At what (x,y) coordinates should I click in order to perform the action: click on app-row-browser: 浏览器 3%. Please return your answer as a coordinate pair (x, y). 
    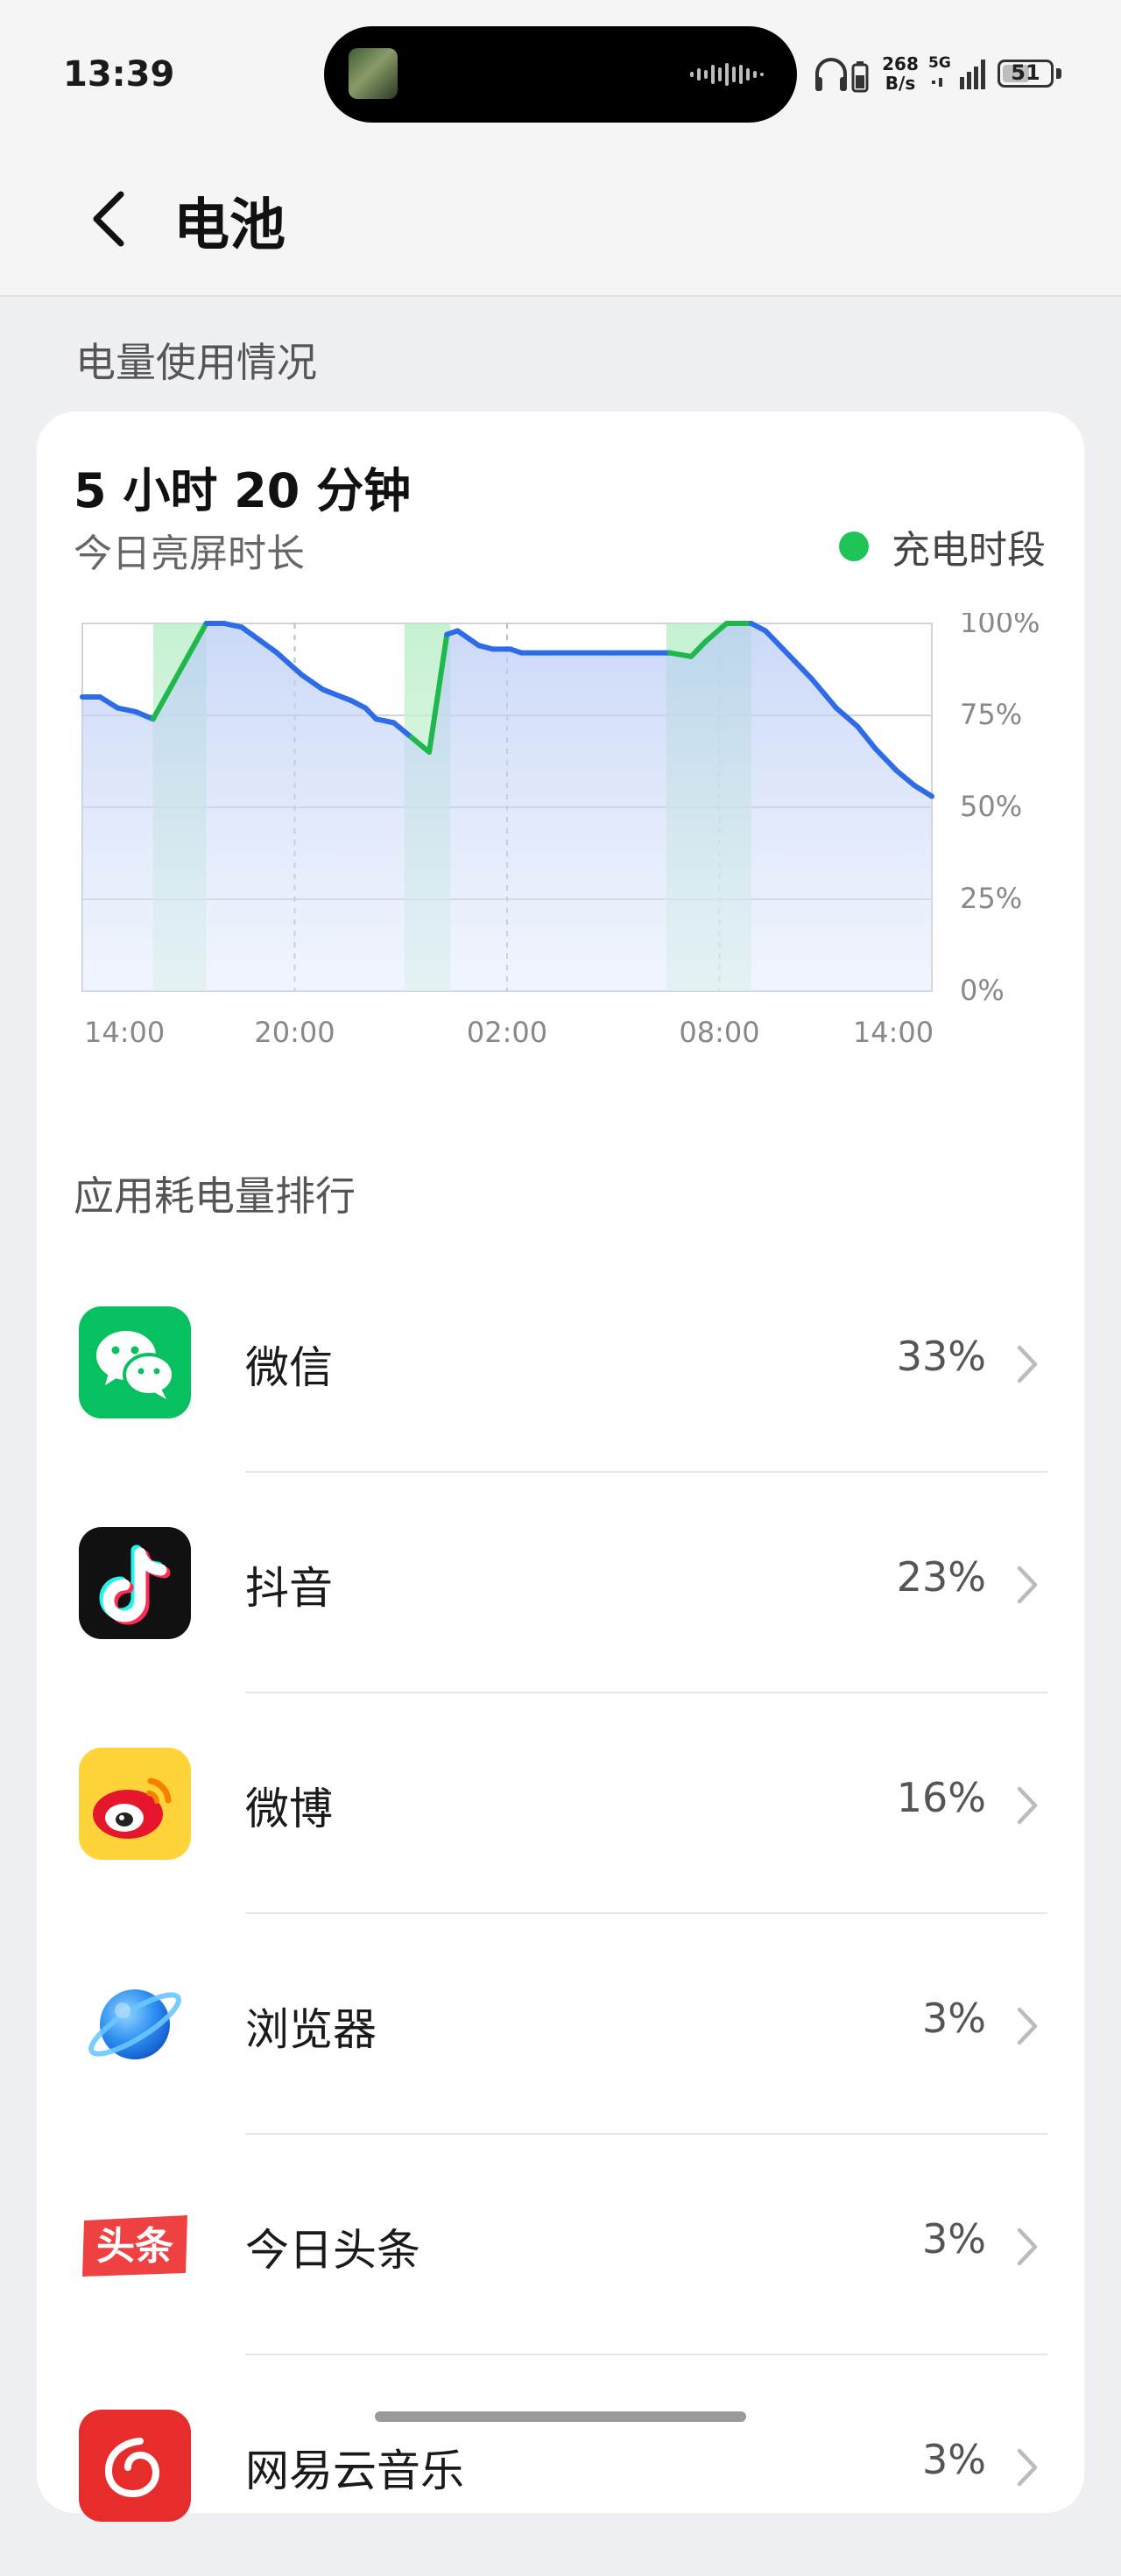
    Looking at the image, I should click on (560, 2024).